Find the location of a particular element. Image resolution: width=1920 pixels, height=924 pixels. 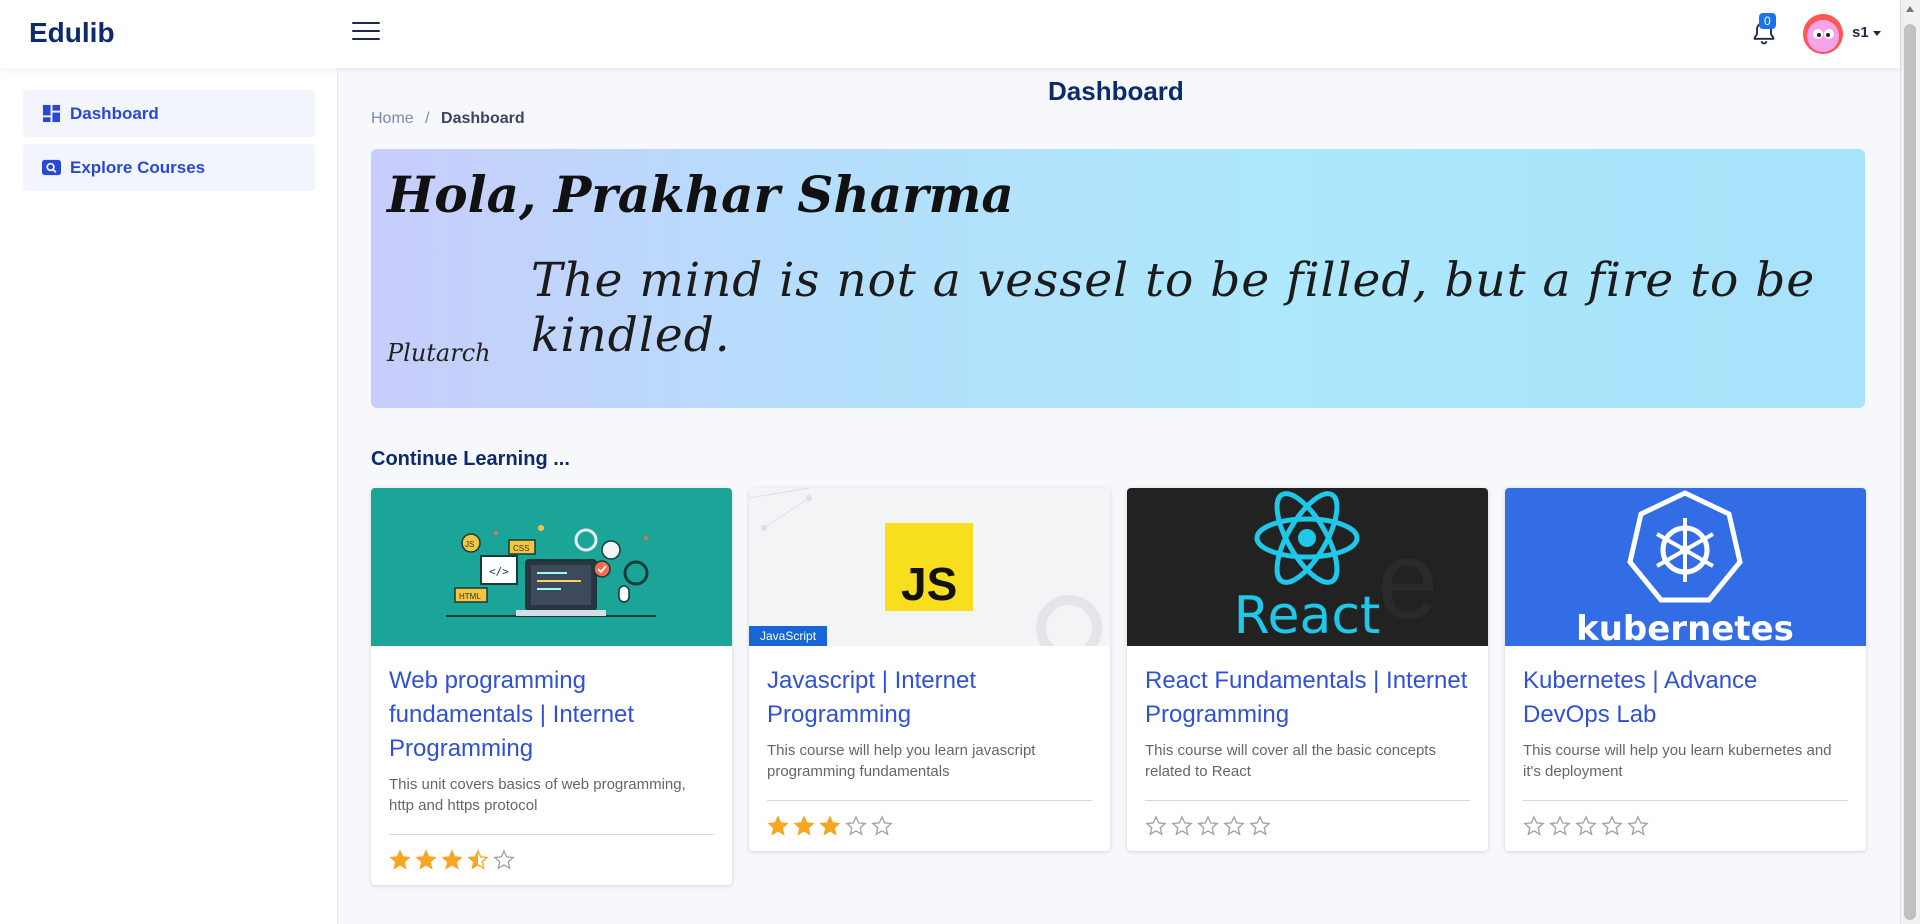

category-tag: JavaScript is located at coordinates (788, 636).